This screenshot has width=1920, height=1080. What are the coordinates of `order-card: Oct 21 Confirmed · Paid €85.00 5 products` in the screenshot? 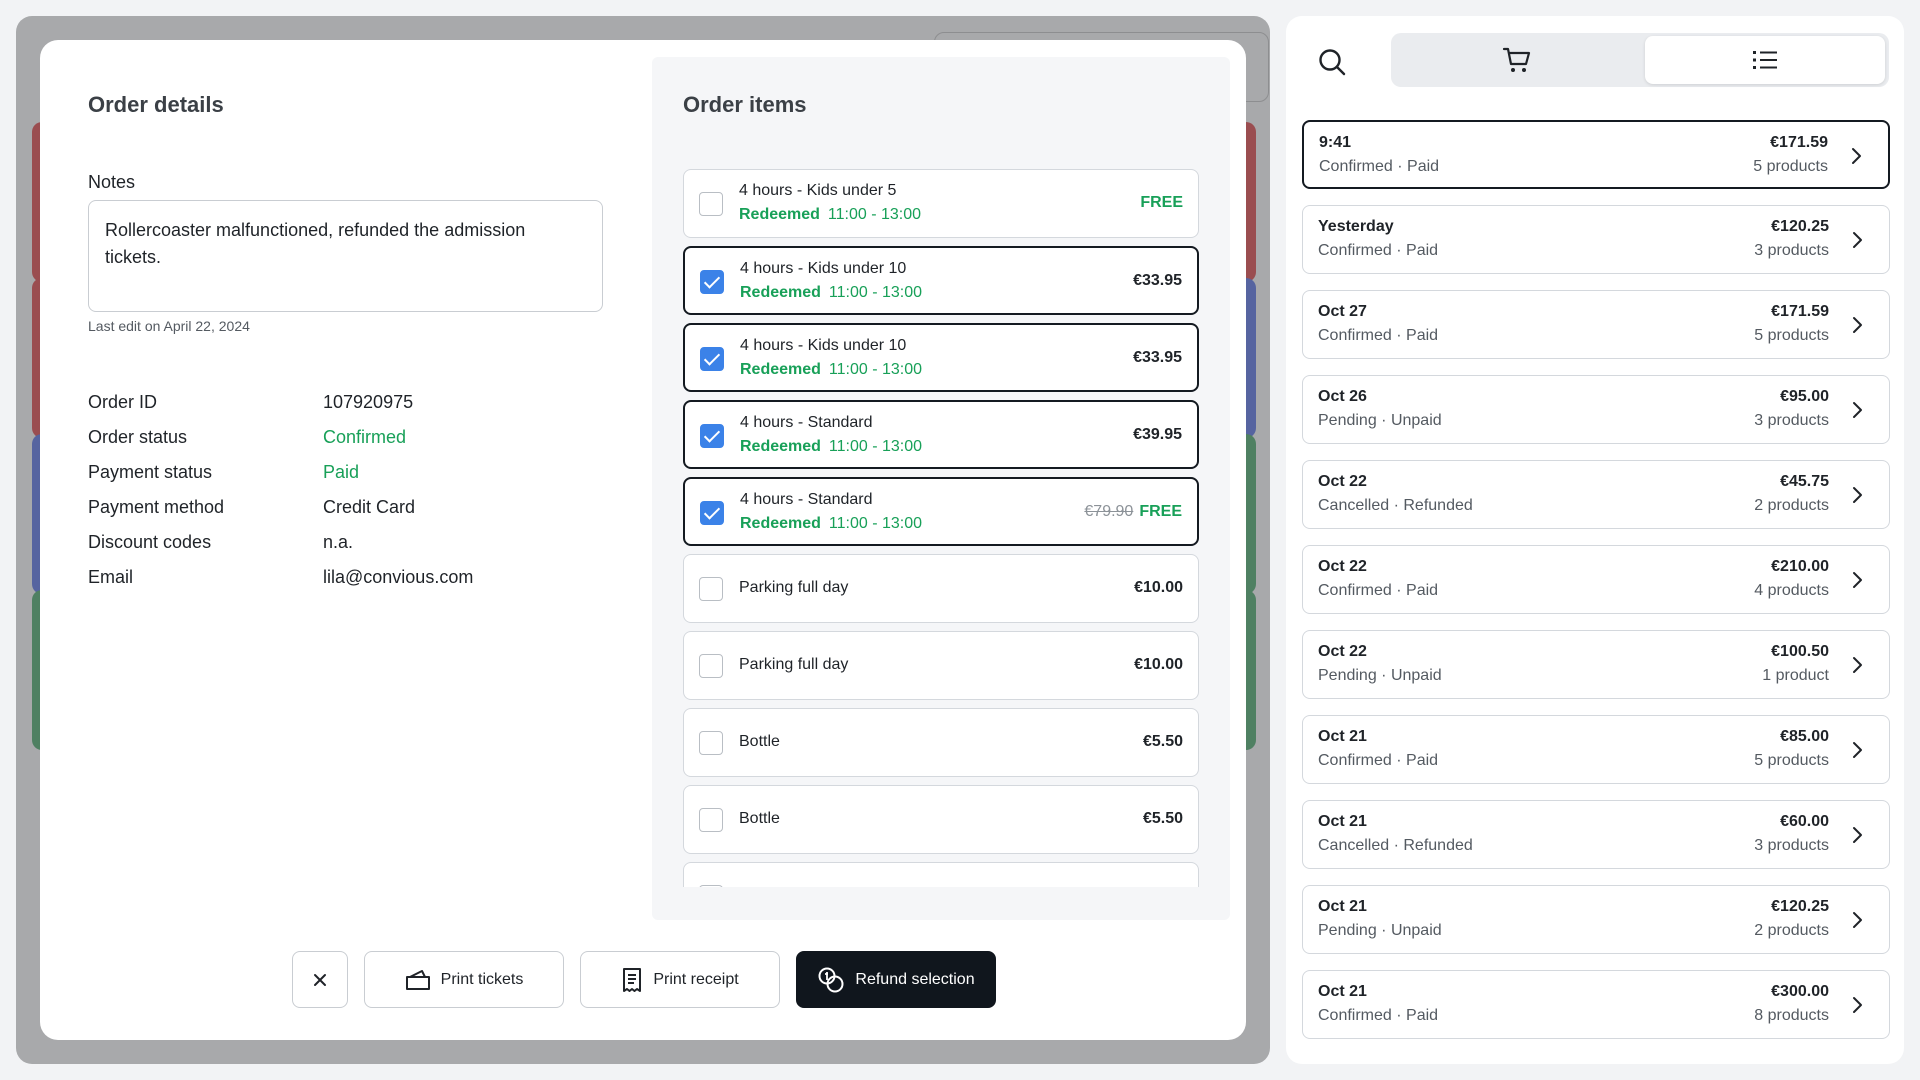 It's located at (1596, 749).